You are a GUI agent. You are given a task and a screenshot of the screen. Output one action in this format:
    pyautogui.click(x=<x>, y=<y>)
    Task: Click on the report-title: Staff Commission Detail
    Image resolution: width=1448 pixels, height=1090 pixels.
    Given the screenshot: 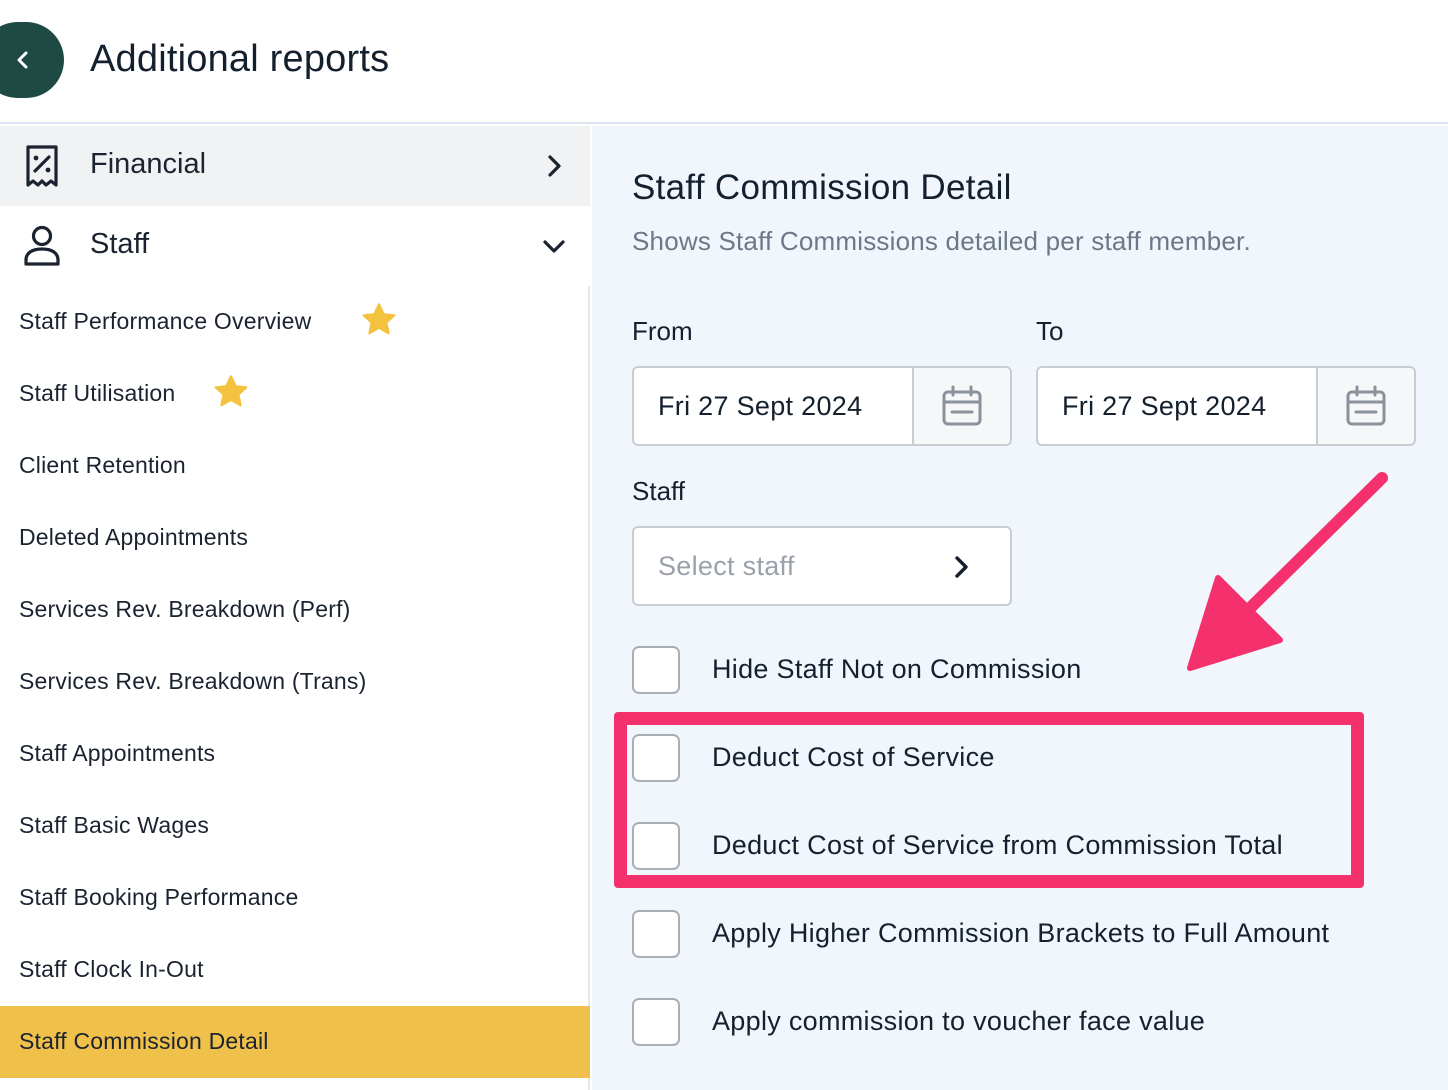 What is the action you would take?
    pyautogui.click(x=822, y=187)
    